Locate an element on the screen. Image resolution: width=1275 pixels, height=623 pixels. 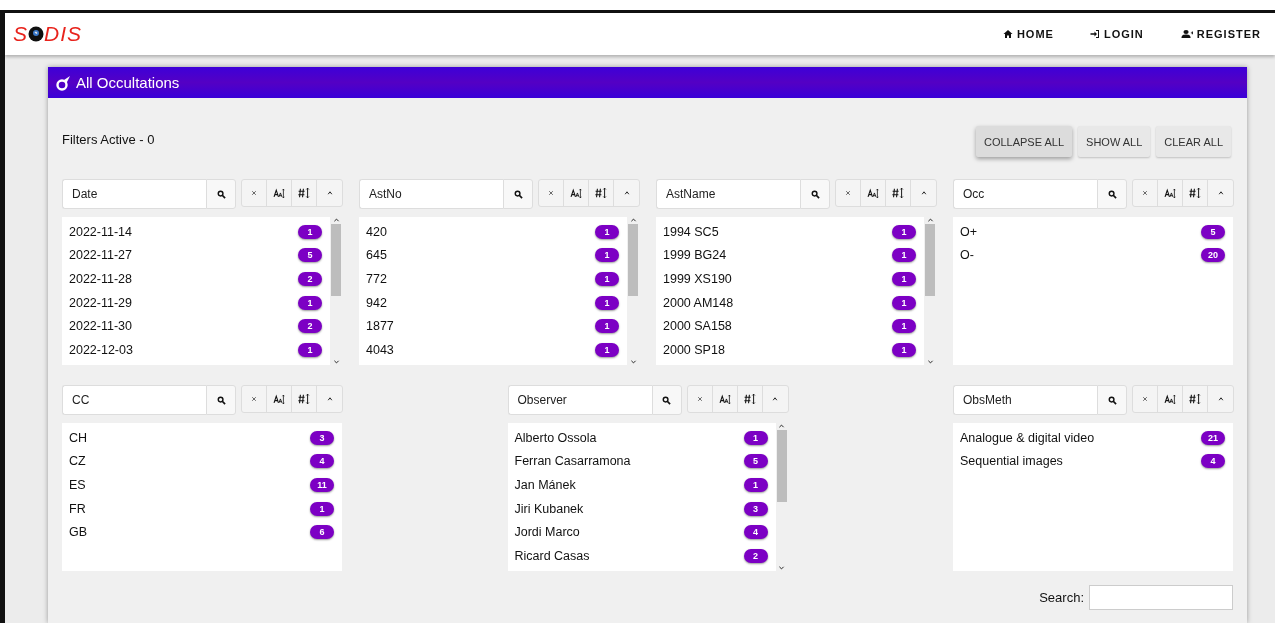
facet-value: Jiri Kubanek is located at coordinates (549, 508).